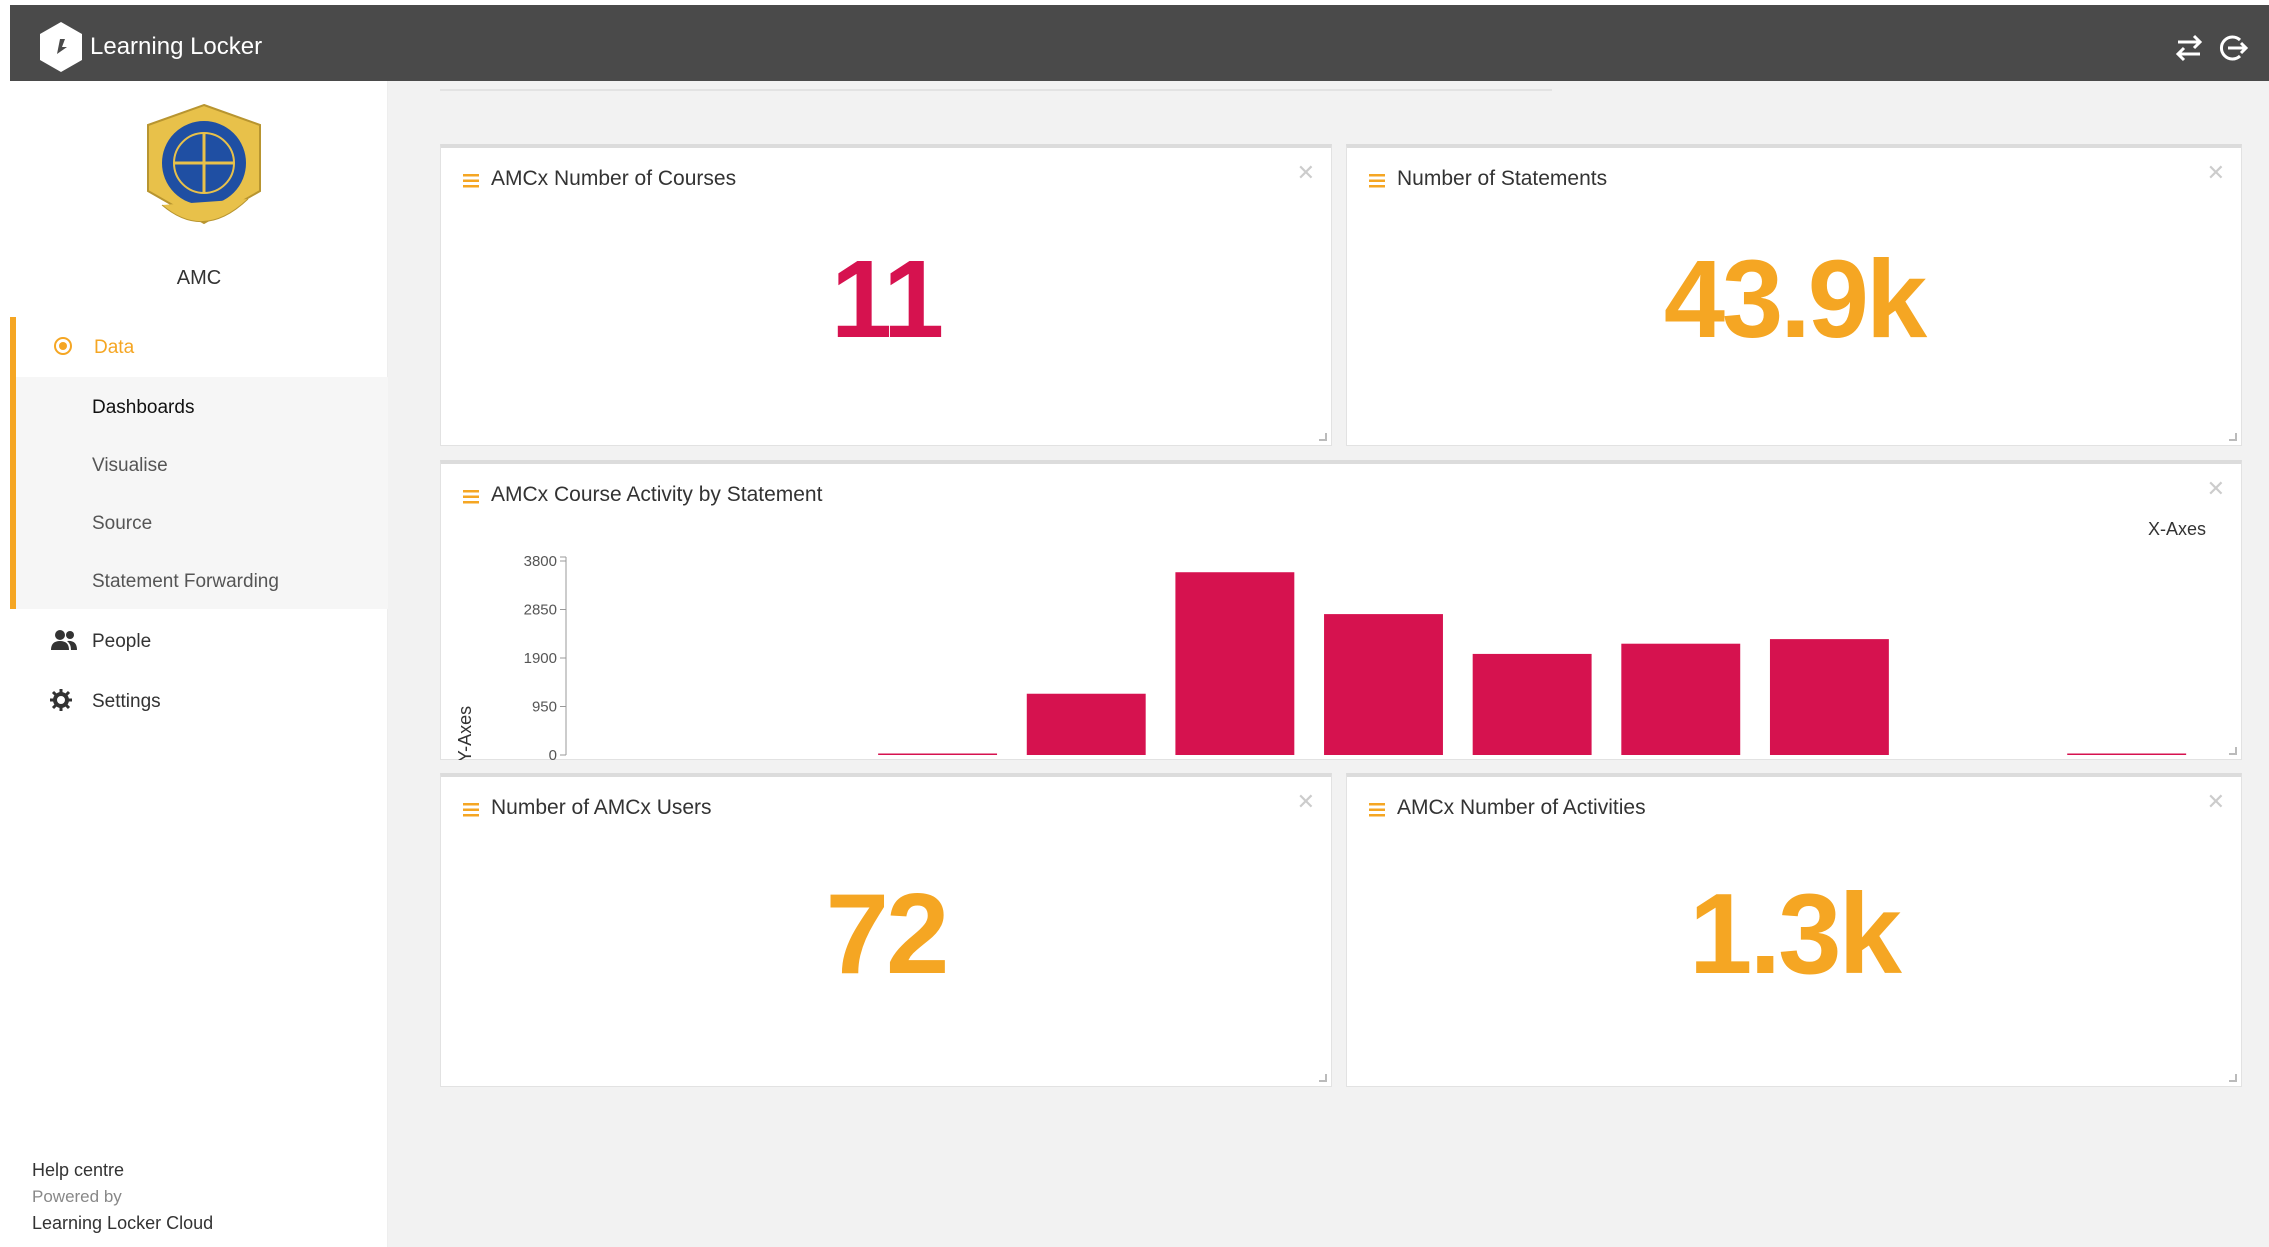  What do you see at coordinates (122, 641) in the screenshot?
I see `nav-item-people-label: People` at bounding box center [122, 641].